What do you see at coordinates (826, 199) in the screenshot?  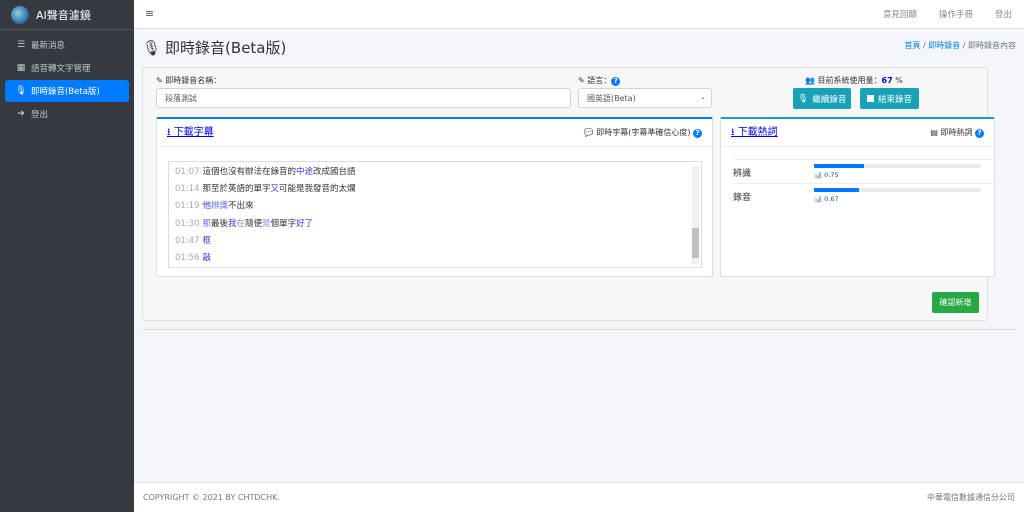 I see `confidence-score: 📊 0.67` at bounding box center [826, 199].